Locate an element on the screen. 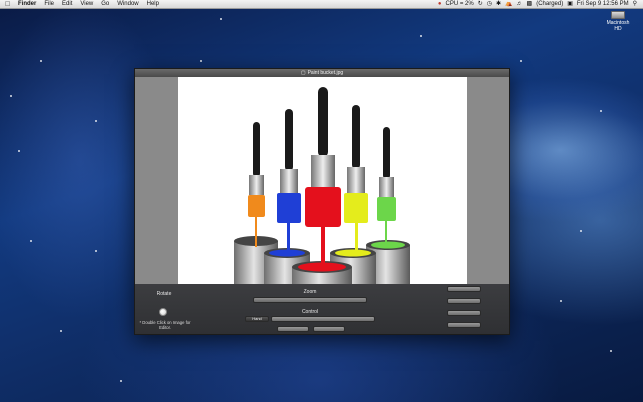 The height and width of the screenshot is (402, 643). brush-red is located at coordinates (323, 177).